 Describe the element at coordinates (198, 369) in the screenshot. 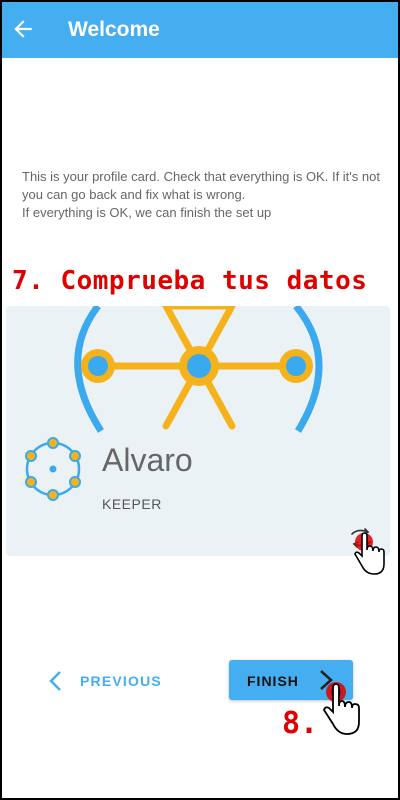

I see `card-network-illustration` at that location.